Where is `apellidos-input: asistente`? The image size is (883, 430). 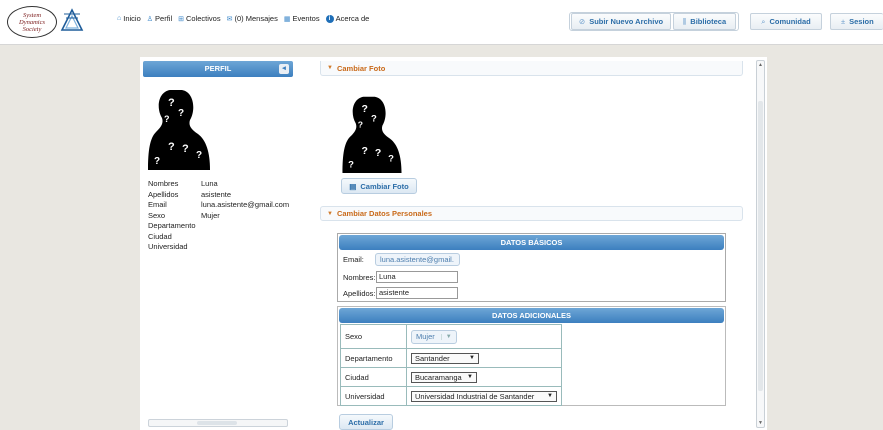 apellidos-input: asistente is located at coordinates (417, 293).